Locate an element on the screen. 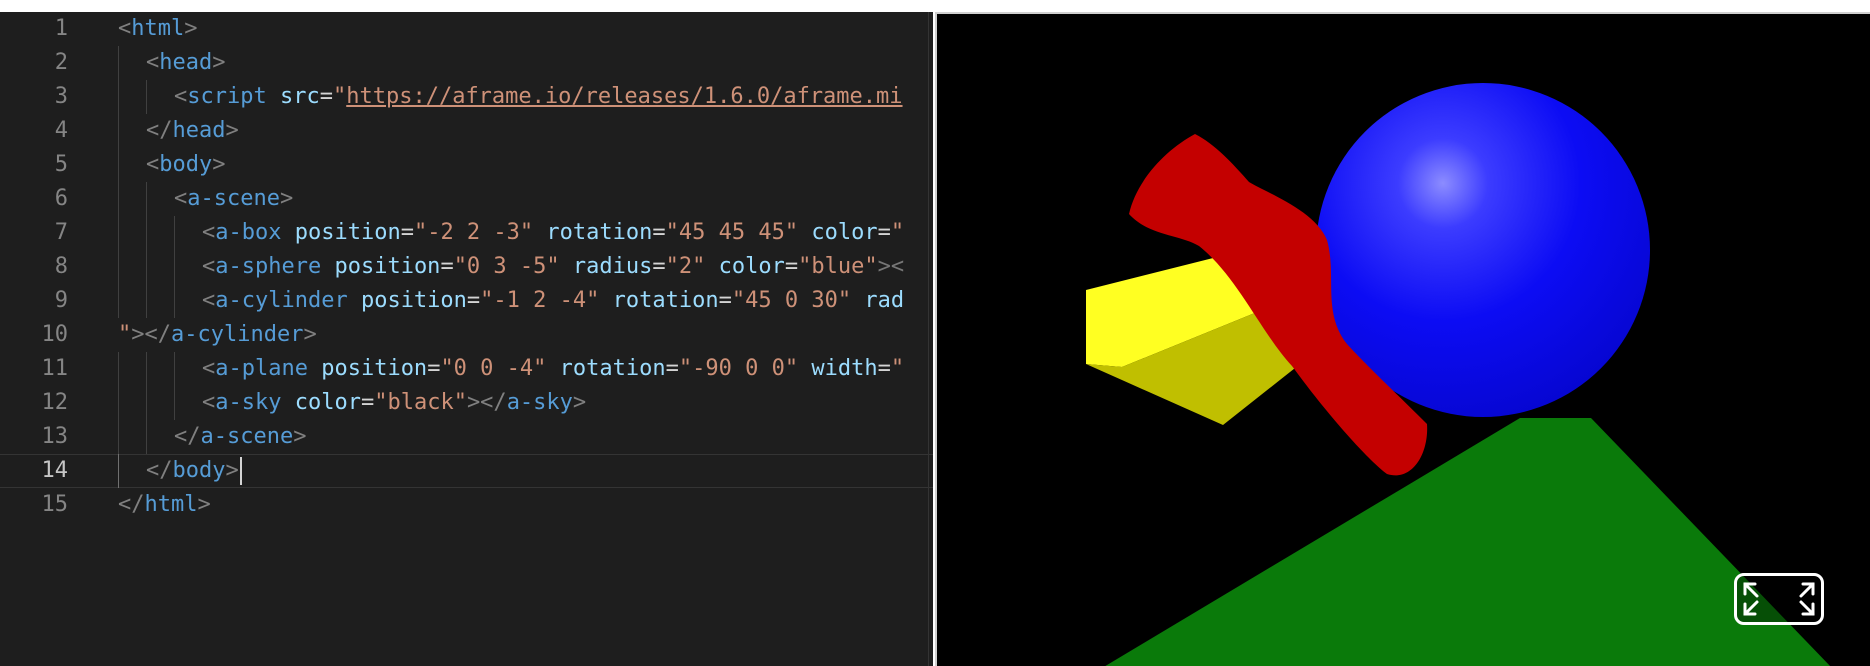 The image size is (1870, 666). line-number: 2 is located at coordinates (61, 62).